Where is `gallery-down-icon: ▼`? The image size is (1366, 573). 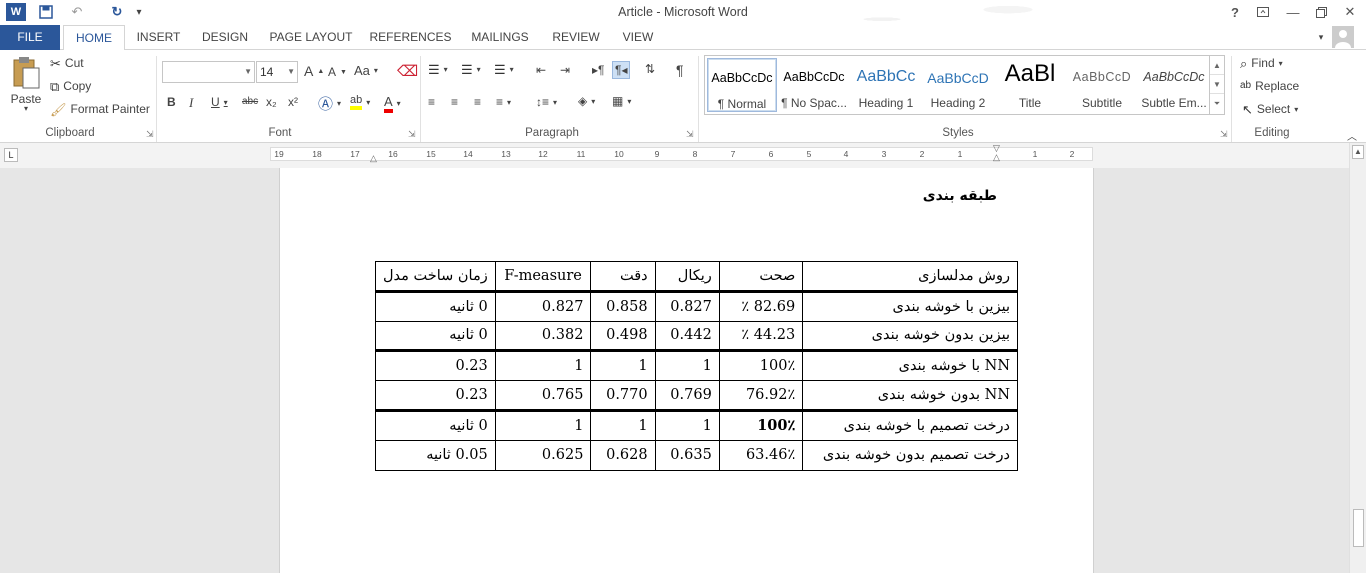
gallery-down-icon: ▼ is located at coordinates (1217, 84).